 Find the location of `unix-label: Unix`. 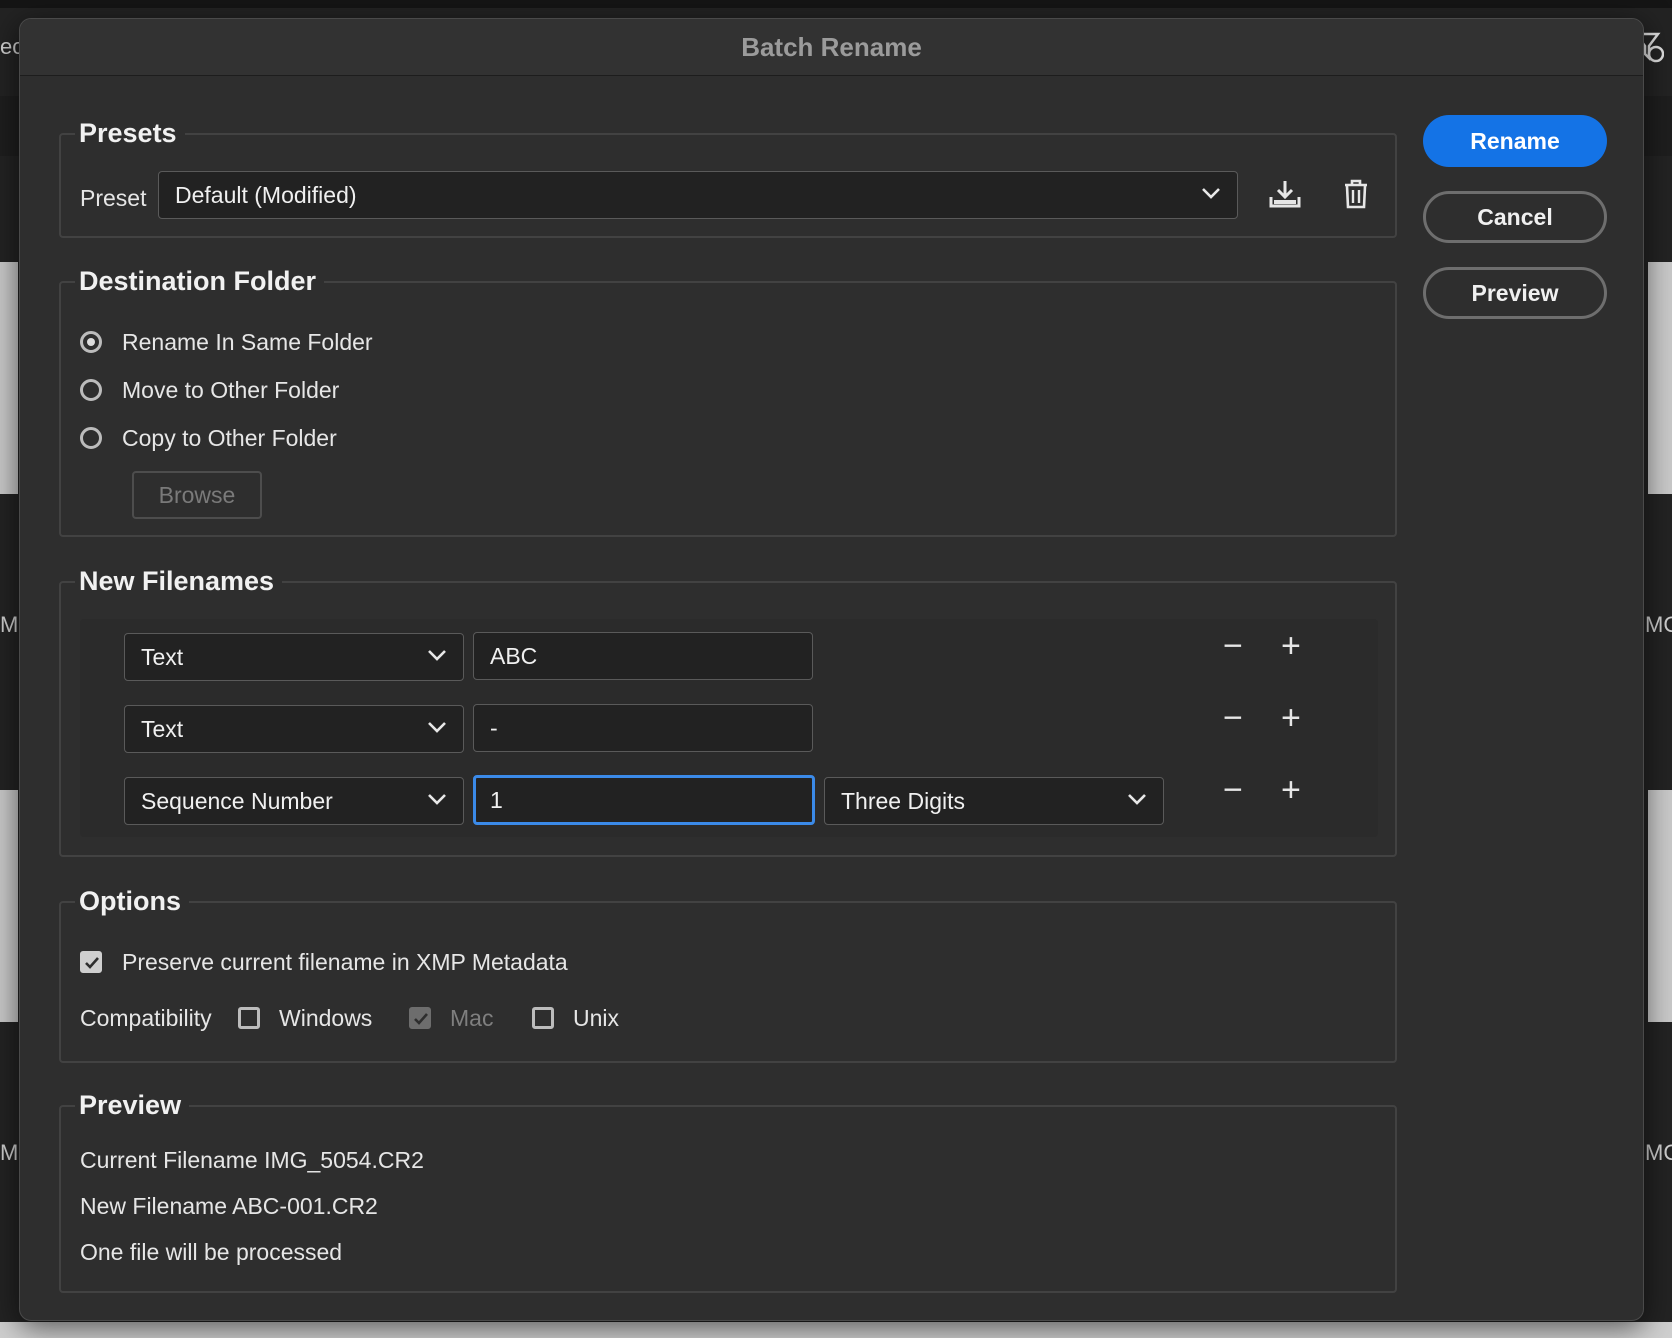

unix-label: Unix is located at coordinates (596, 1018).